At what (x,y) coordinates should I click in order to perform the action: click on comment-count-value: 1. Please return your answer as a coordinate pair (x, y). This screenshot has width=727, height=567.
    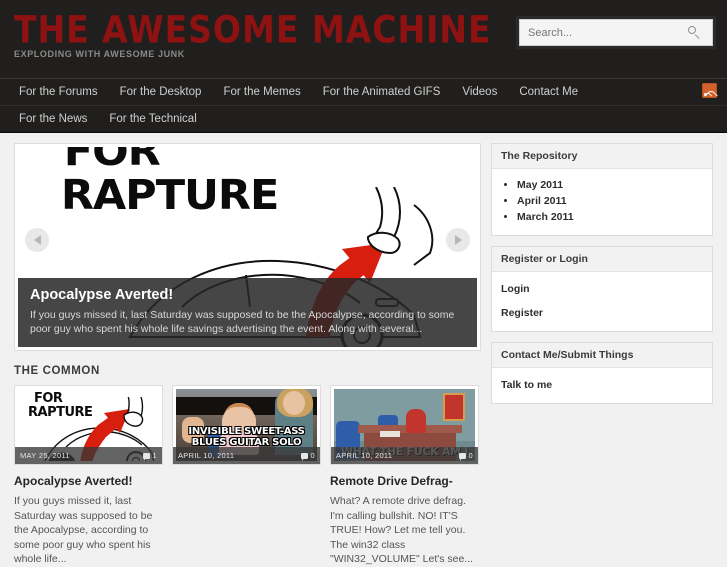
    Looking at the image, I should click on (154, 455).